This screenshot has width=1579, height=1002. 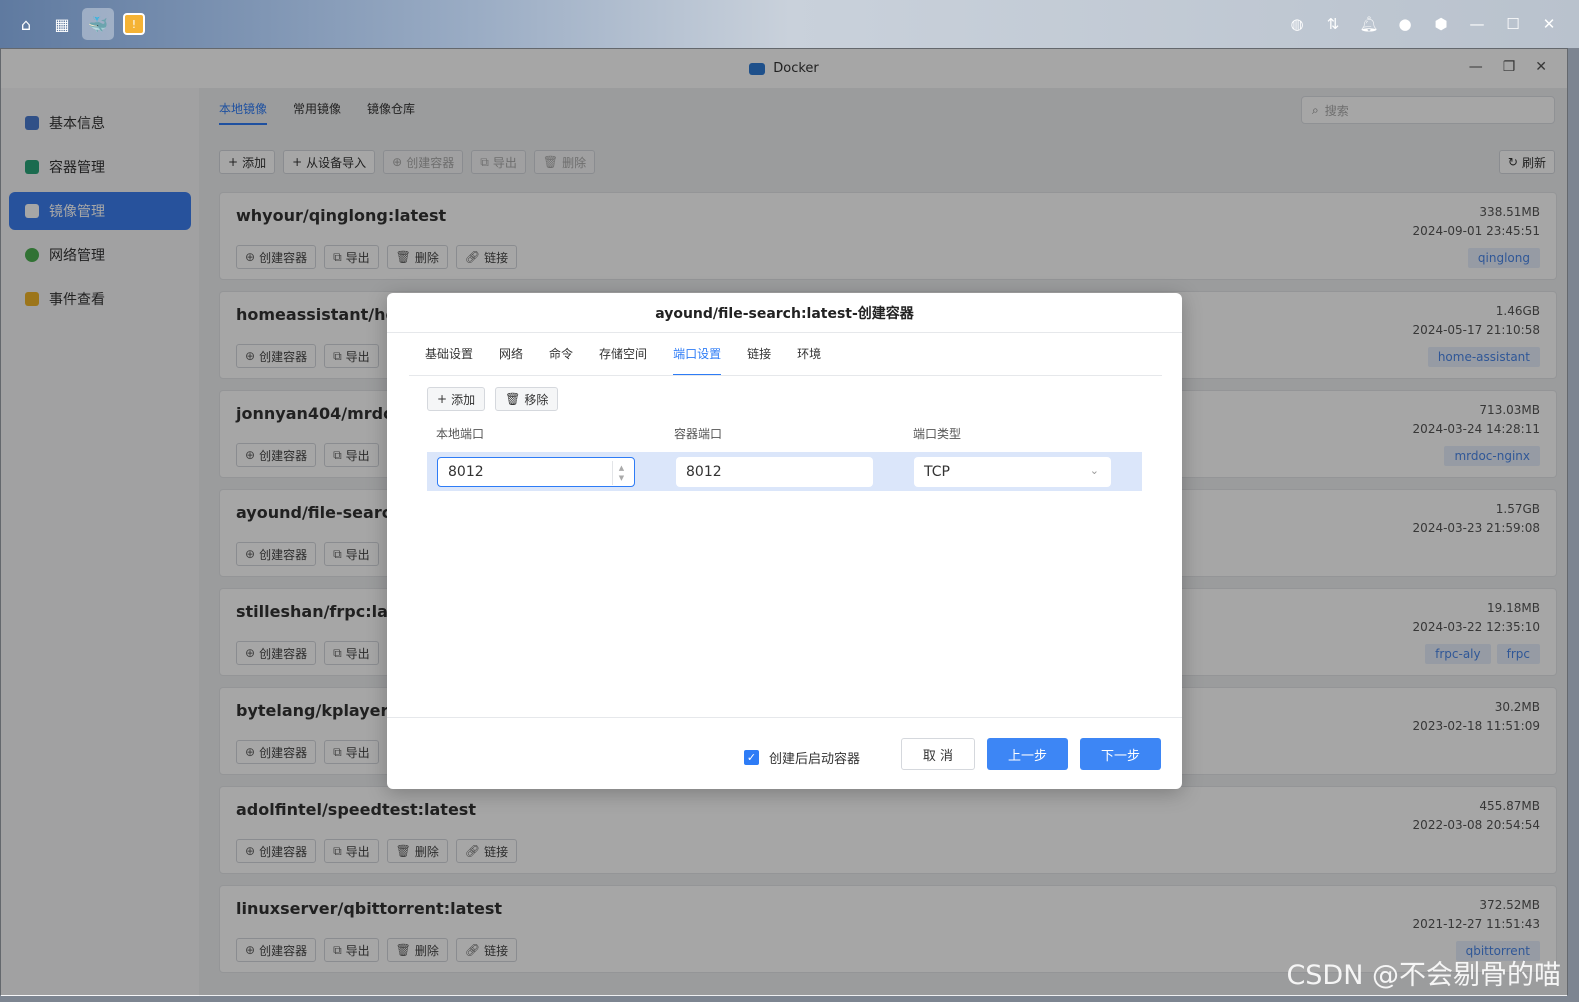 I want to click on chevron-down-icon: ⌄, so click(x=1094, y=470).